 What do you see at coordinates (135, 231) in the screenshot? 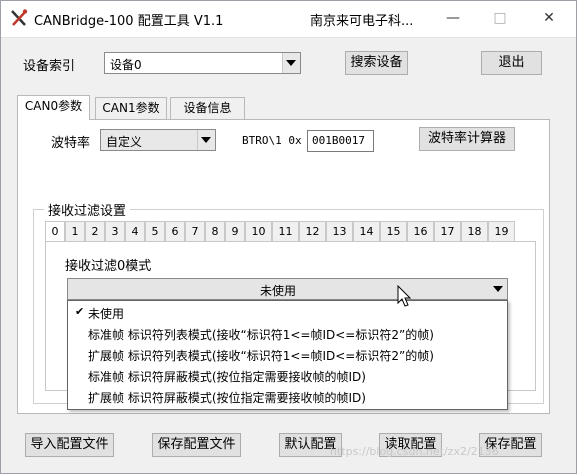
I see `filter-tab-4: 4` at bounding box center [135, 231].